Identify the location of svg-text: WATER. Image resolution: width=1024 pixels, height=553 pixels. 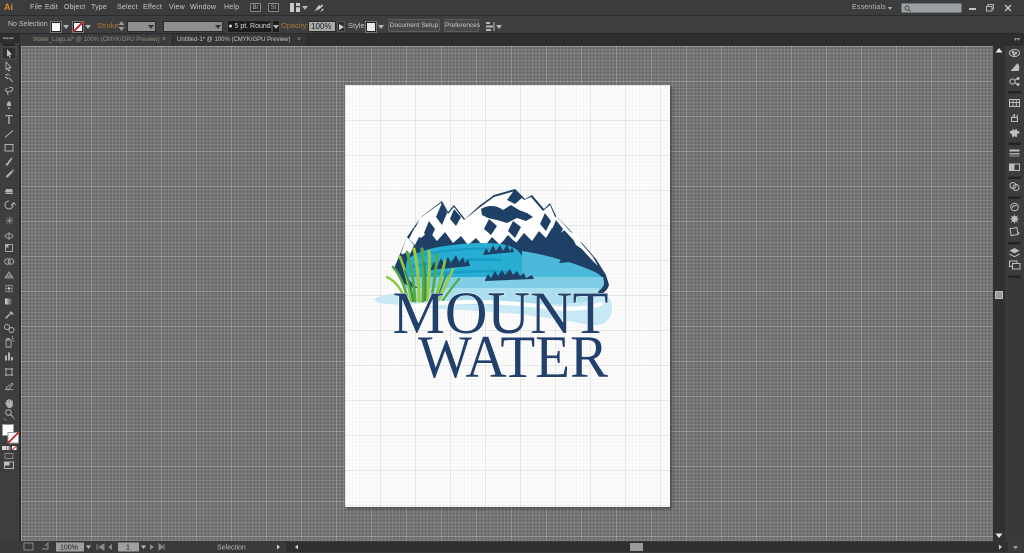
(513, 357).